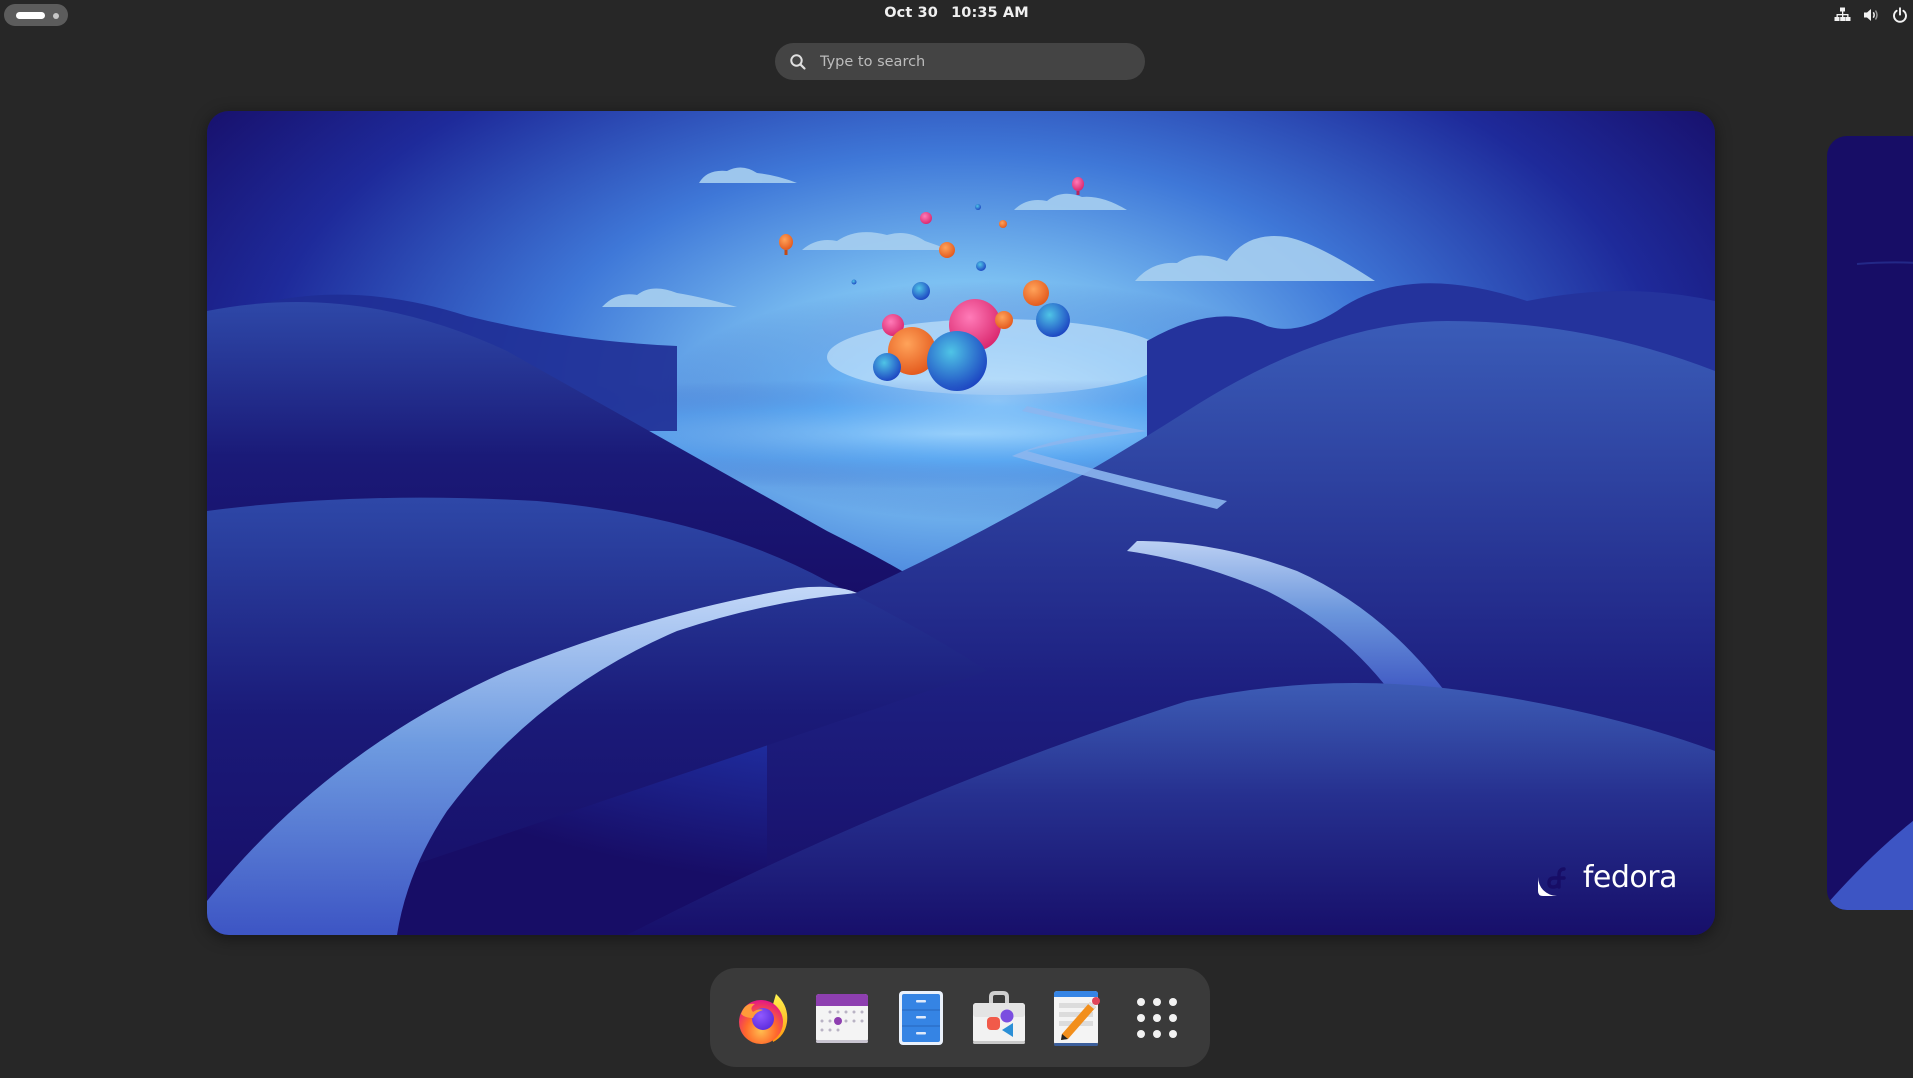 This screenshot has width=1913, height=1078. I want to click on fedora-infinity-icon, so click(1556, 877).